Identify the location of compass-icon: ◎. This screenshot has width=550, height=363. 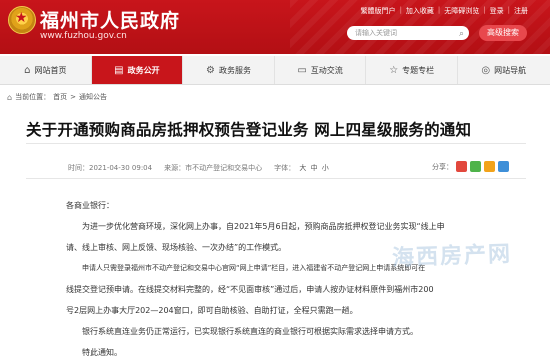
(486, 70).